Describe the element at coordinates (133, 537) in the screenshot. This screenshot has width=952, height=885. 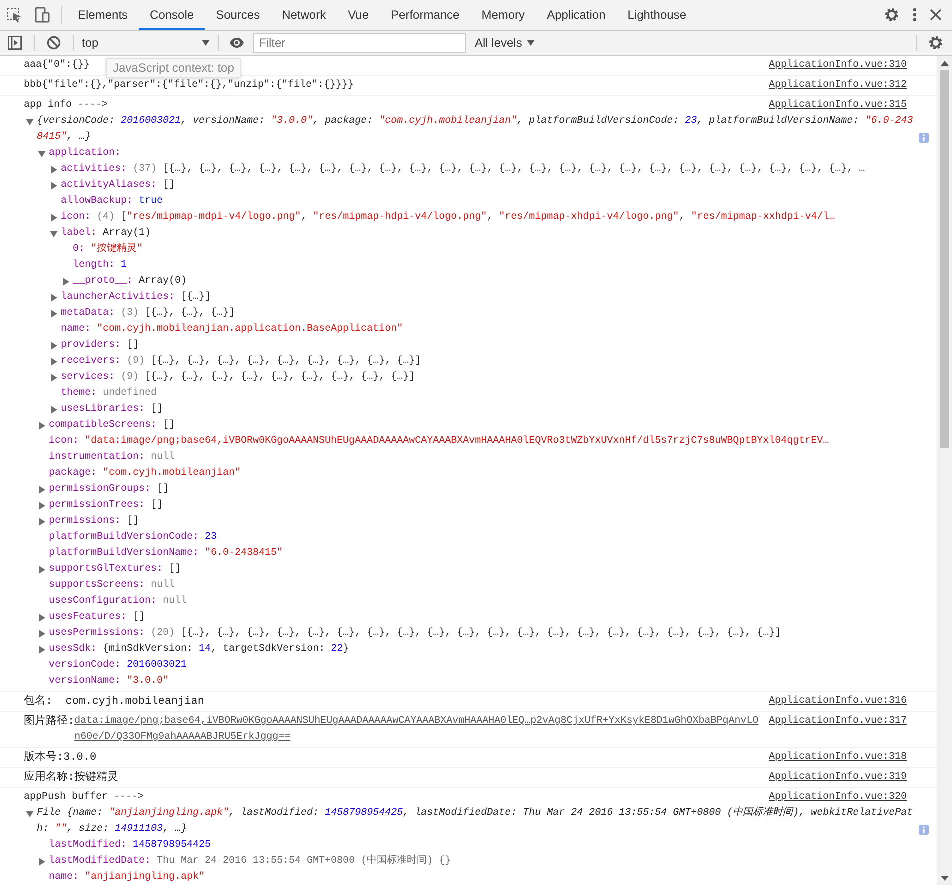
I see `property-line: platformBuildVersionCode: 23` at that location.